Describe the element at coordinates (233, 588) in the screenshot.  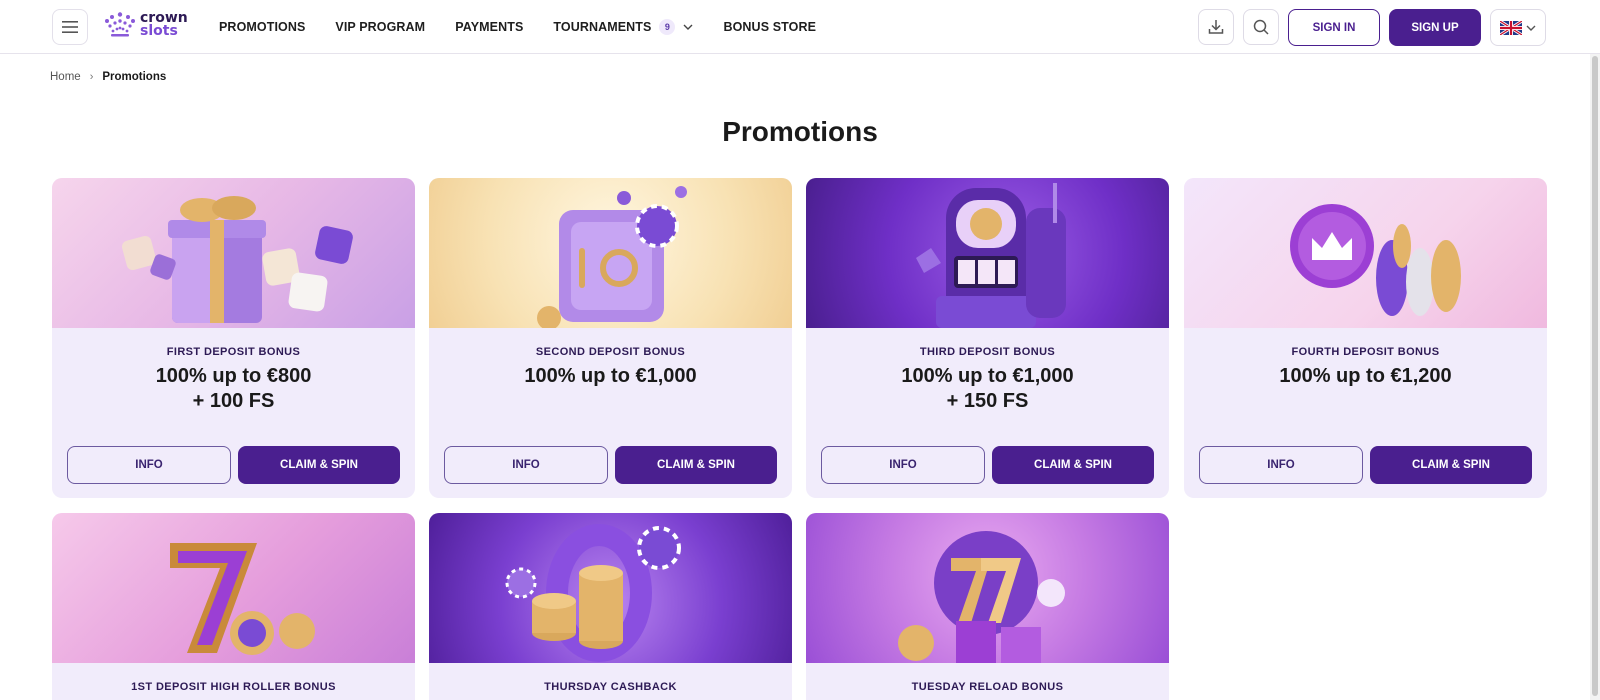
I see `promo-image-lucky-seven` at that location.